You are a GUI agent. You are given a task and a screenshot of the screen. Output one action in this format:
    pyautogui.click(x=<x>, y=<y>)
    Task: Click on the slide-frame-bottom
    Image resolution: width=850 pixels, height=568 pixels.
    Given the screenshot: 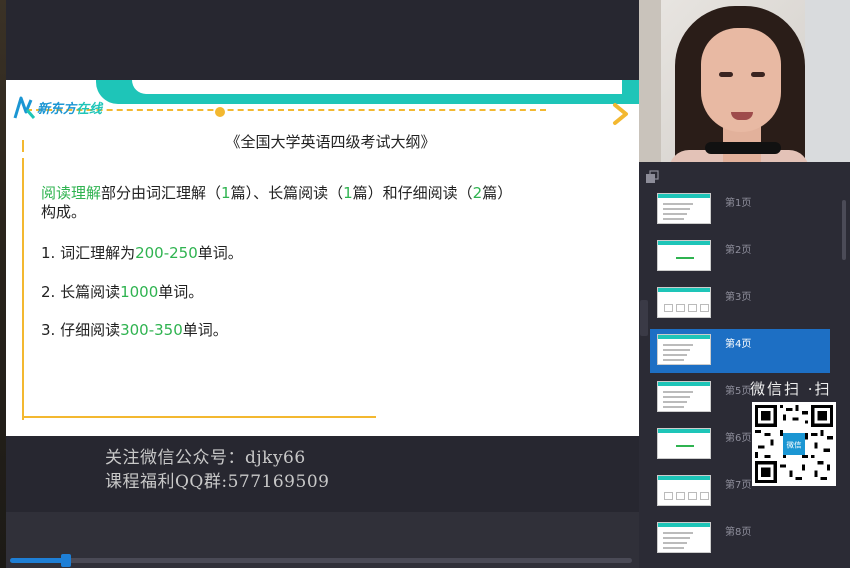 What is the action you would take?
    pyautogui.click(x=199, y=417)
    